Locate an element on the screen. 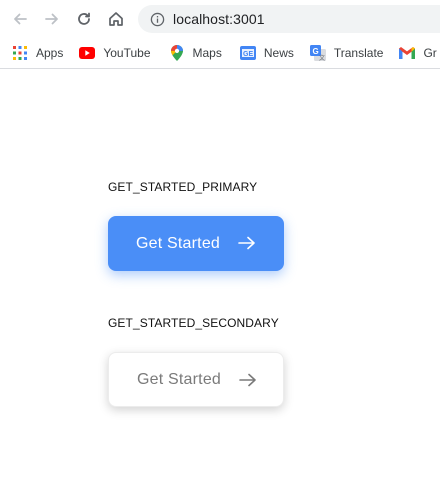 The height and width of the screenshot is (499, 440). gmail-icon is located at coordinates (407, 53).